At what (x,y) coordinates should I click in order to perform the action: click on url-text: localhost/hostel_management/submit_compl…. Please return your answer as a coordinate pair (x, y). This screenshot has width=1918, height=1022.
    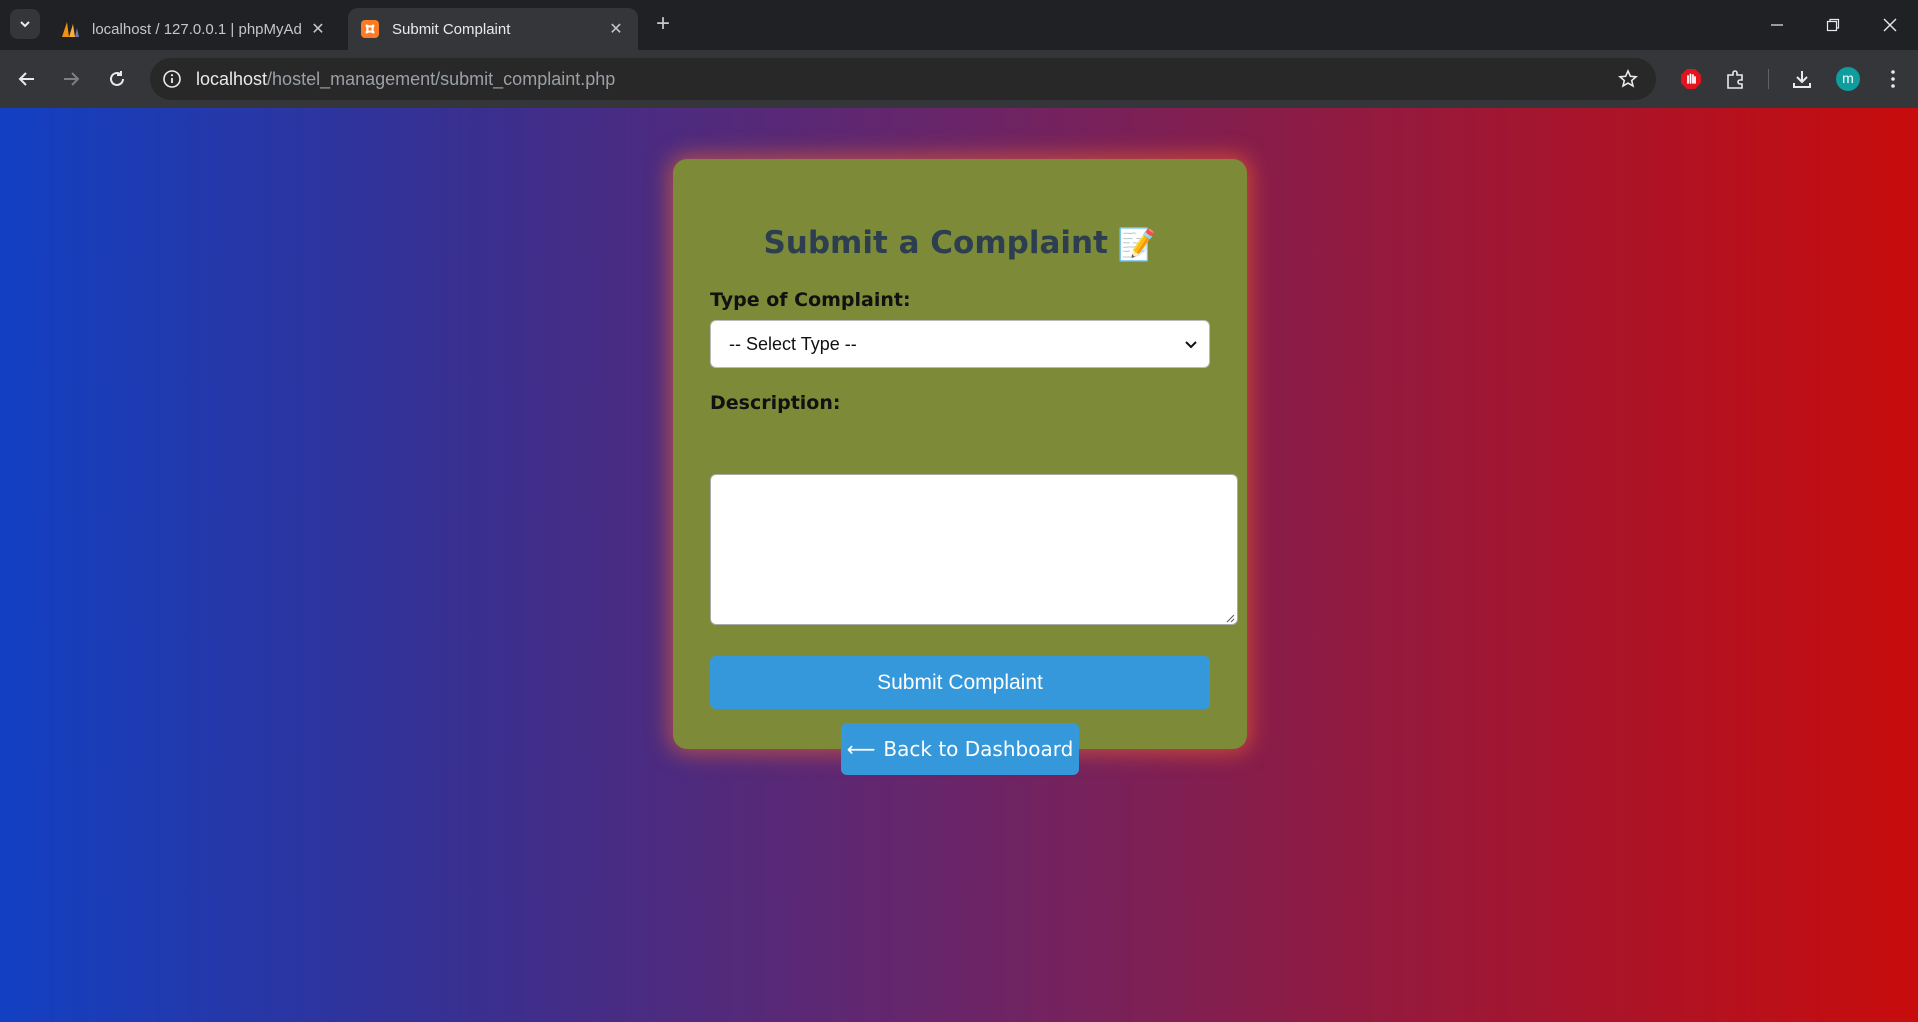
    Looking at the image, I should click on (405, 79).